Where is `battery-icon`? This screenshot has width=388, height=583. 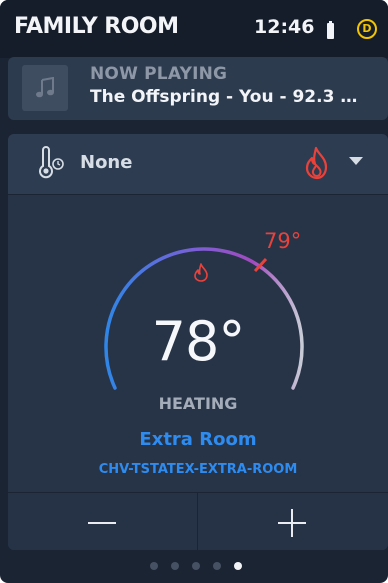 battery-icon is located at coordinates (330, 30).